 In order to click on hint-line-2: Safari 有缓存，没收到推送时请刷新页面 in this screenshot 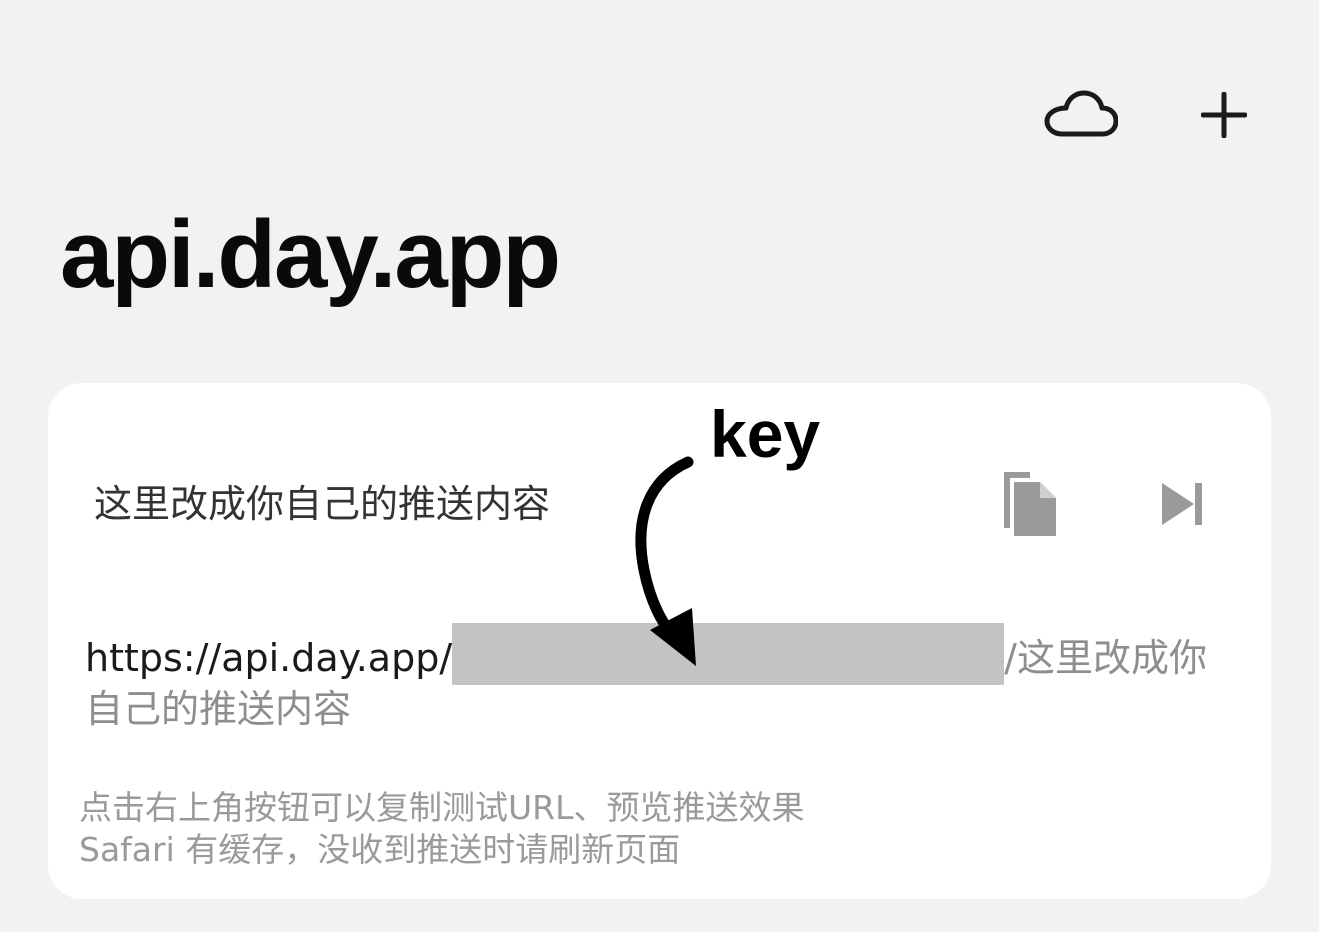, I will do `click(380, 849)`.